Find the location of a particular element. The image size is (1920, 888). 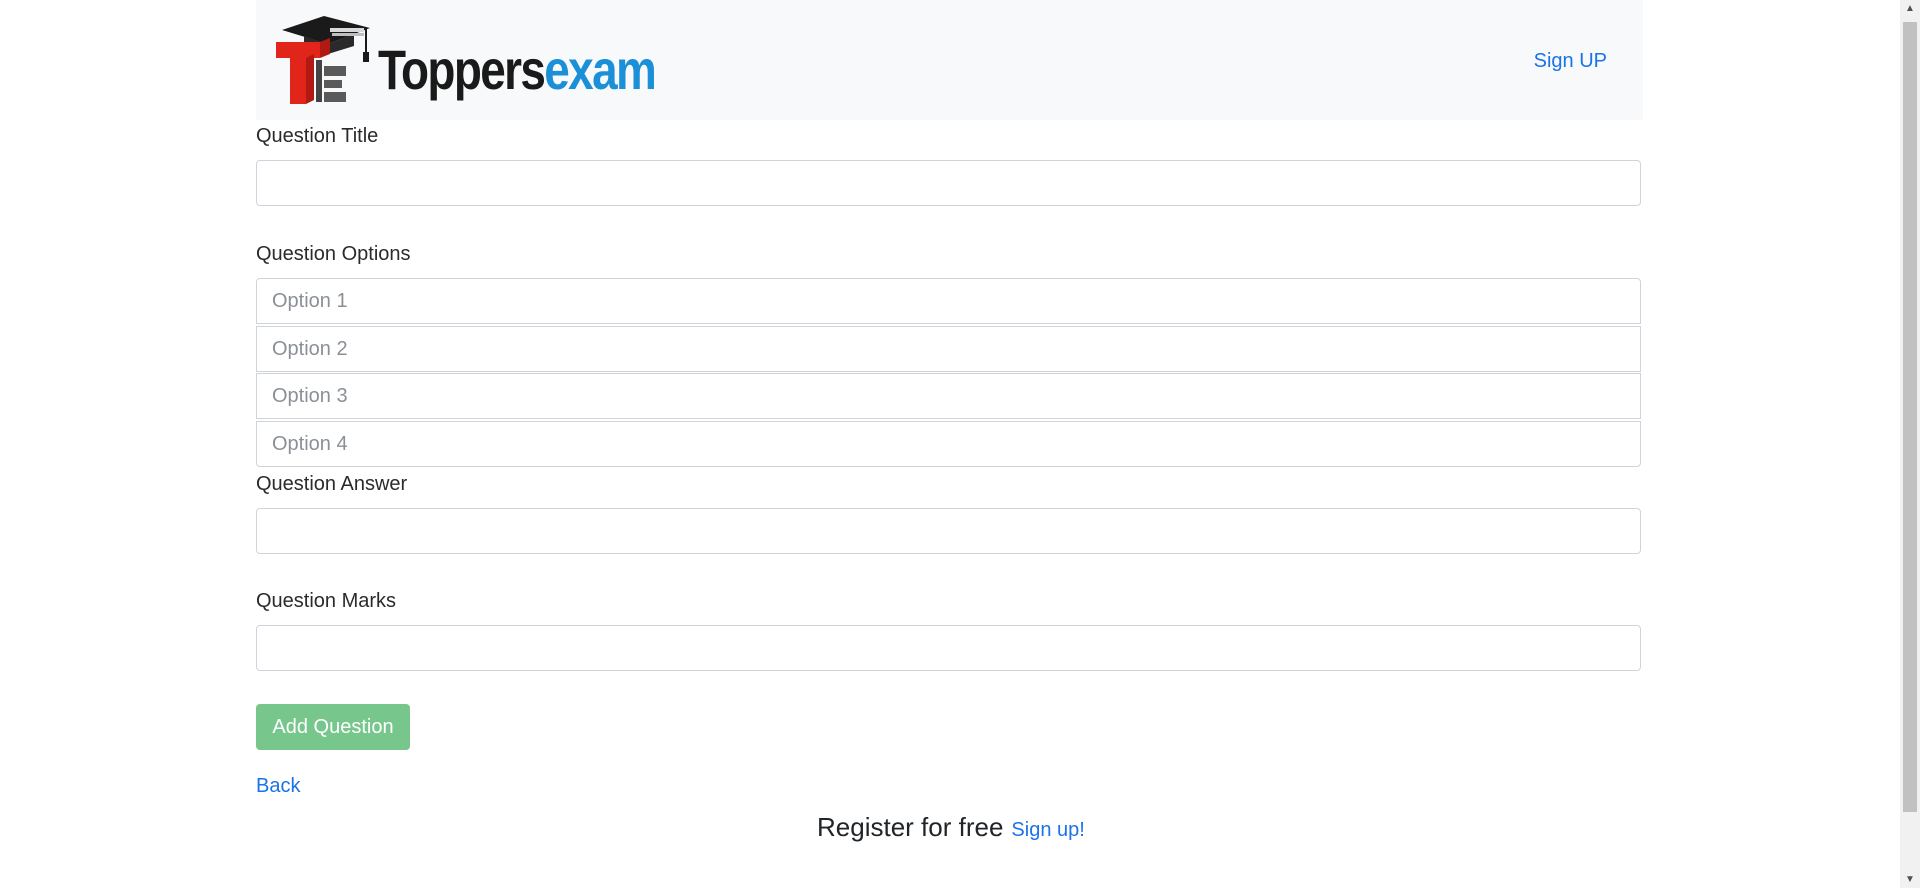

option-2-input is located at coordinates (948, 349).